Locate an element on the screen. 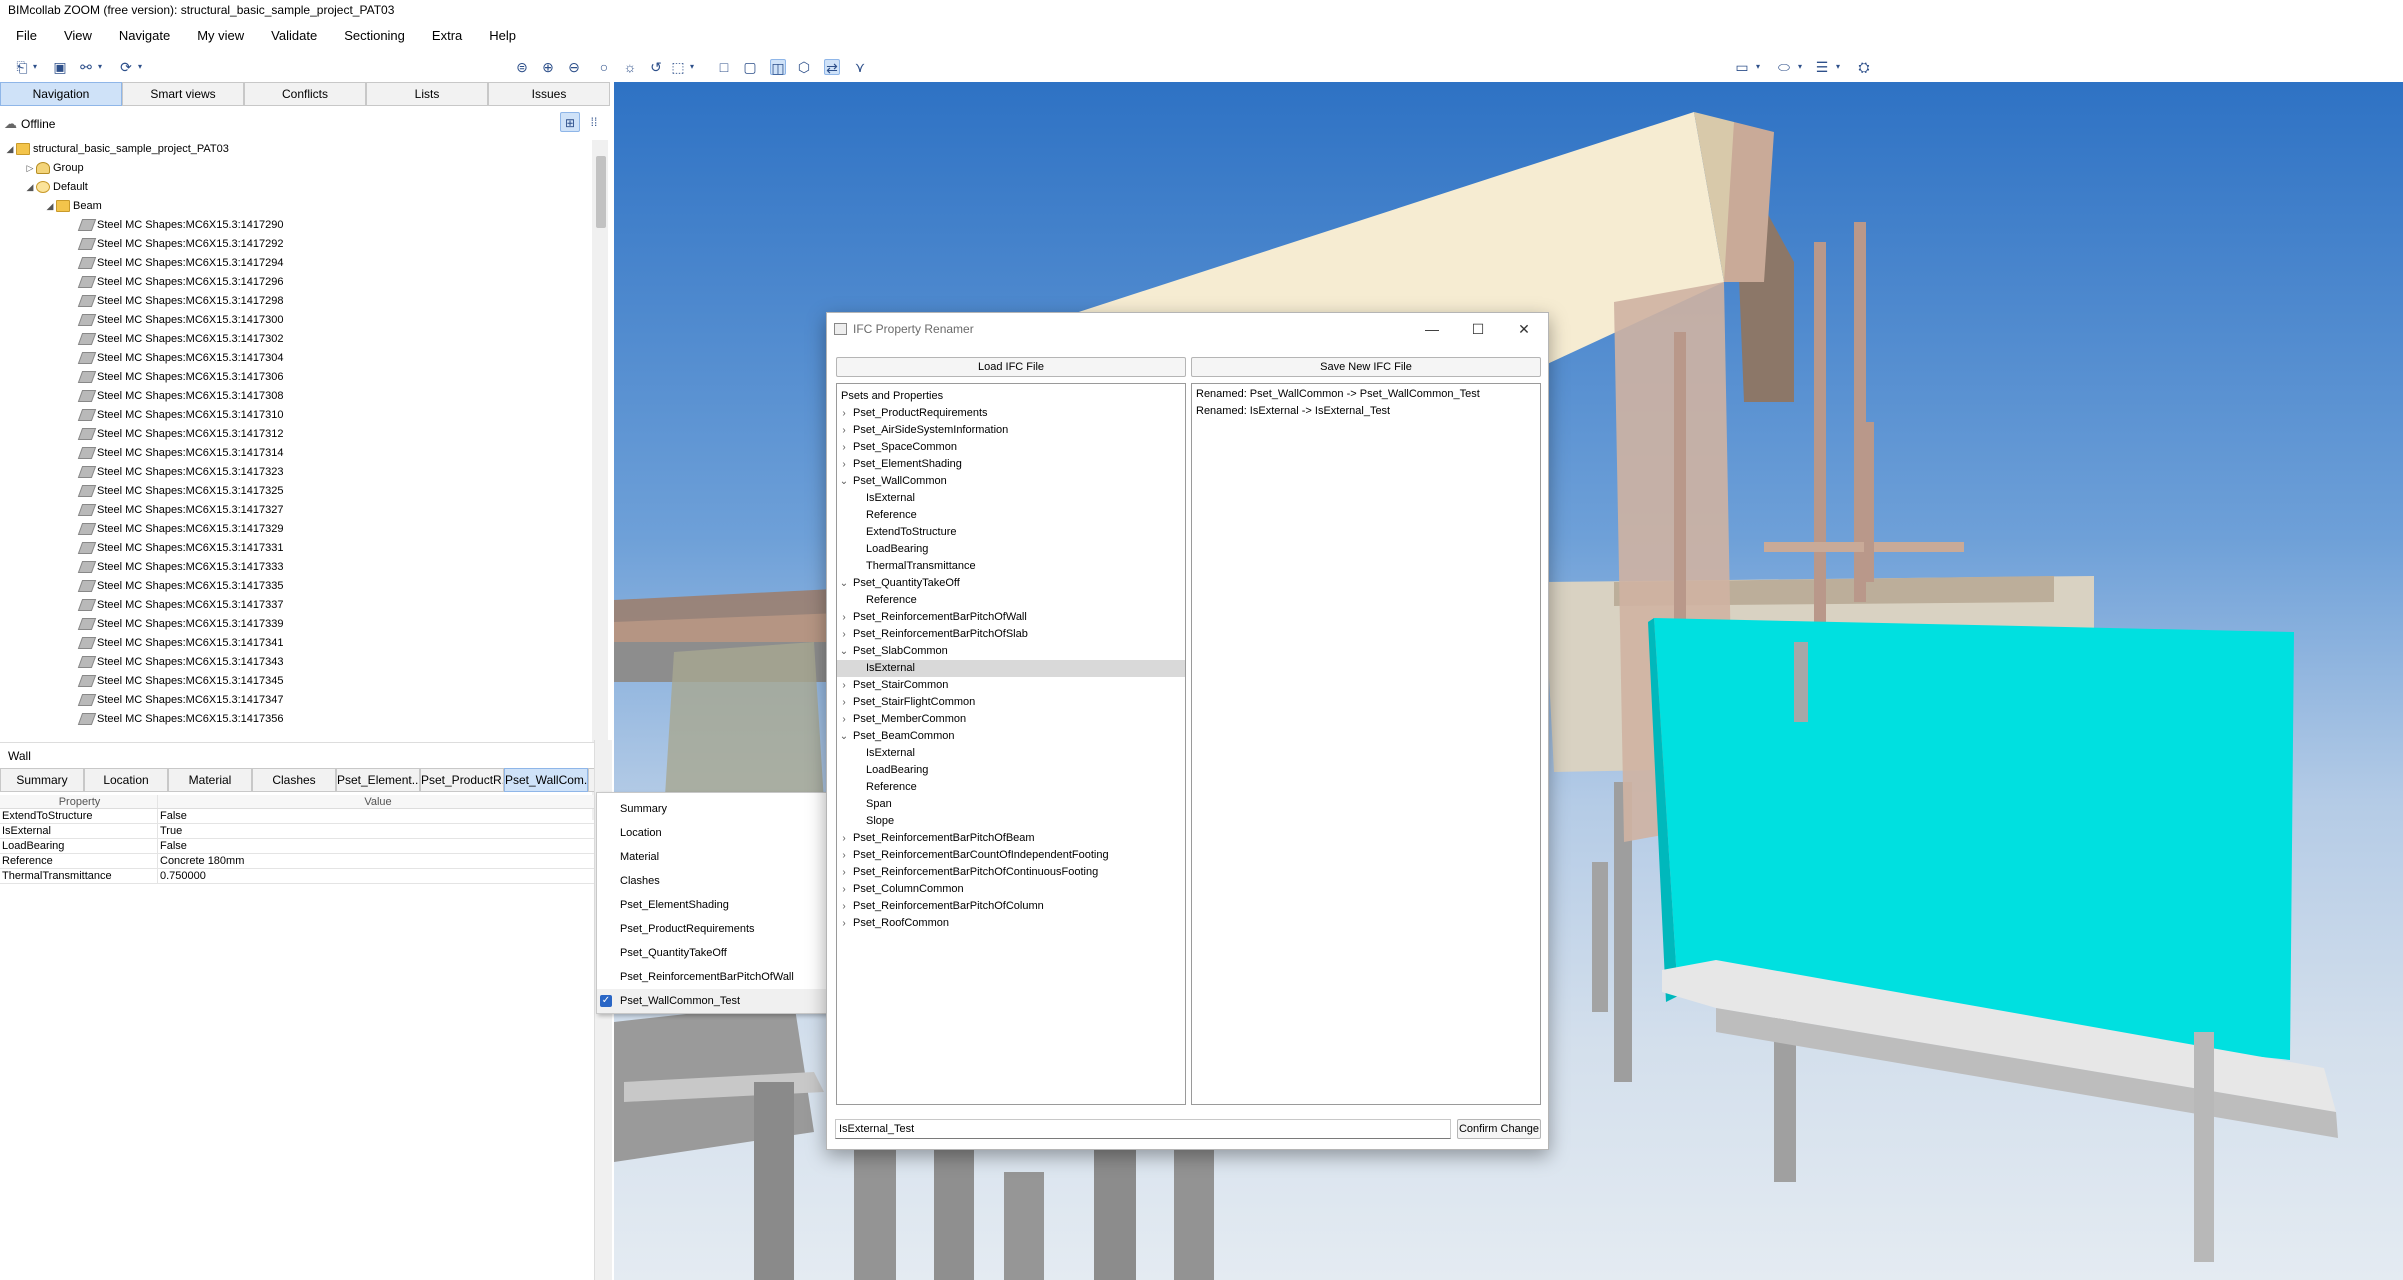 The image size is (2403, 1280). pset-node: › Pset_ReinforcementBarPitchOfBeam is located at coordinates (1011, 838).